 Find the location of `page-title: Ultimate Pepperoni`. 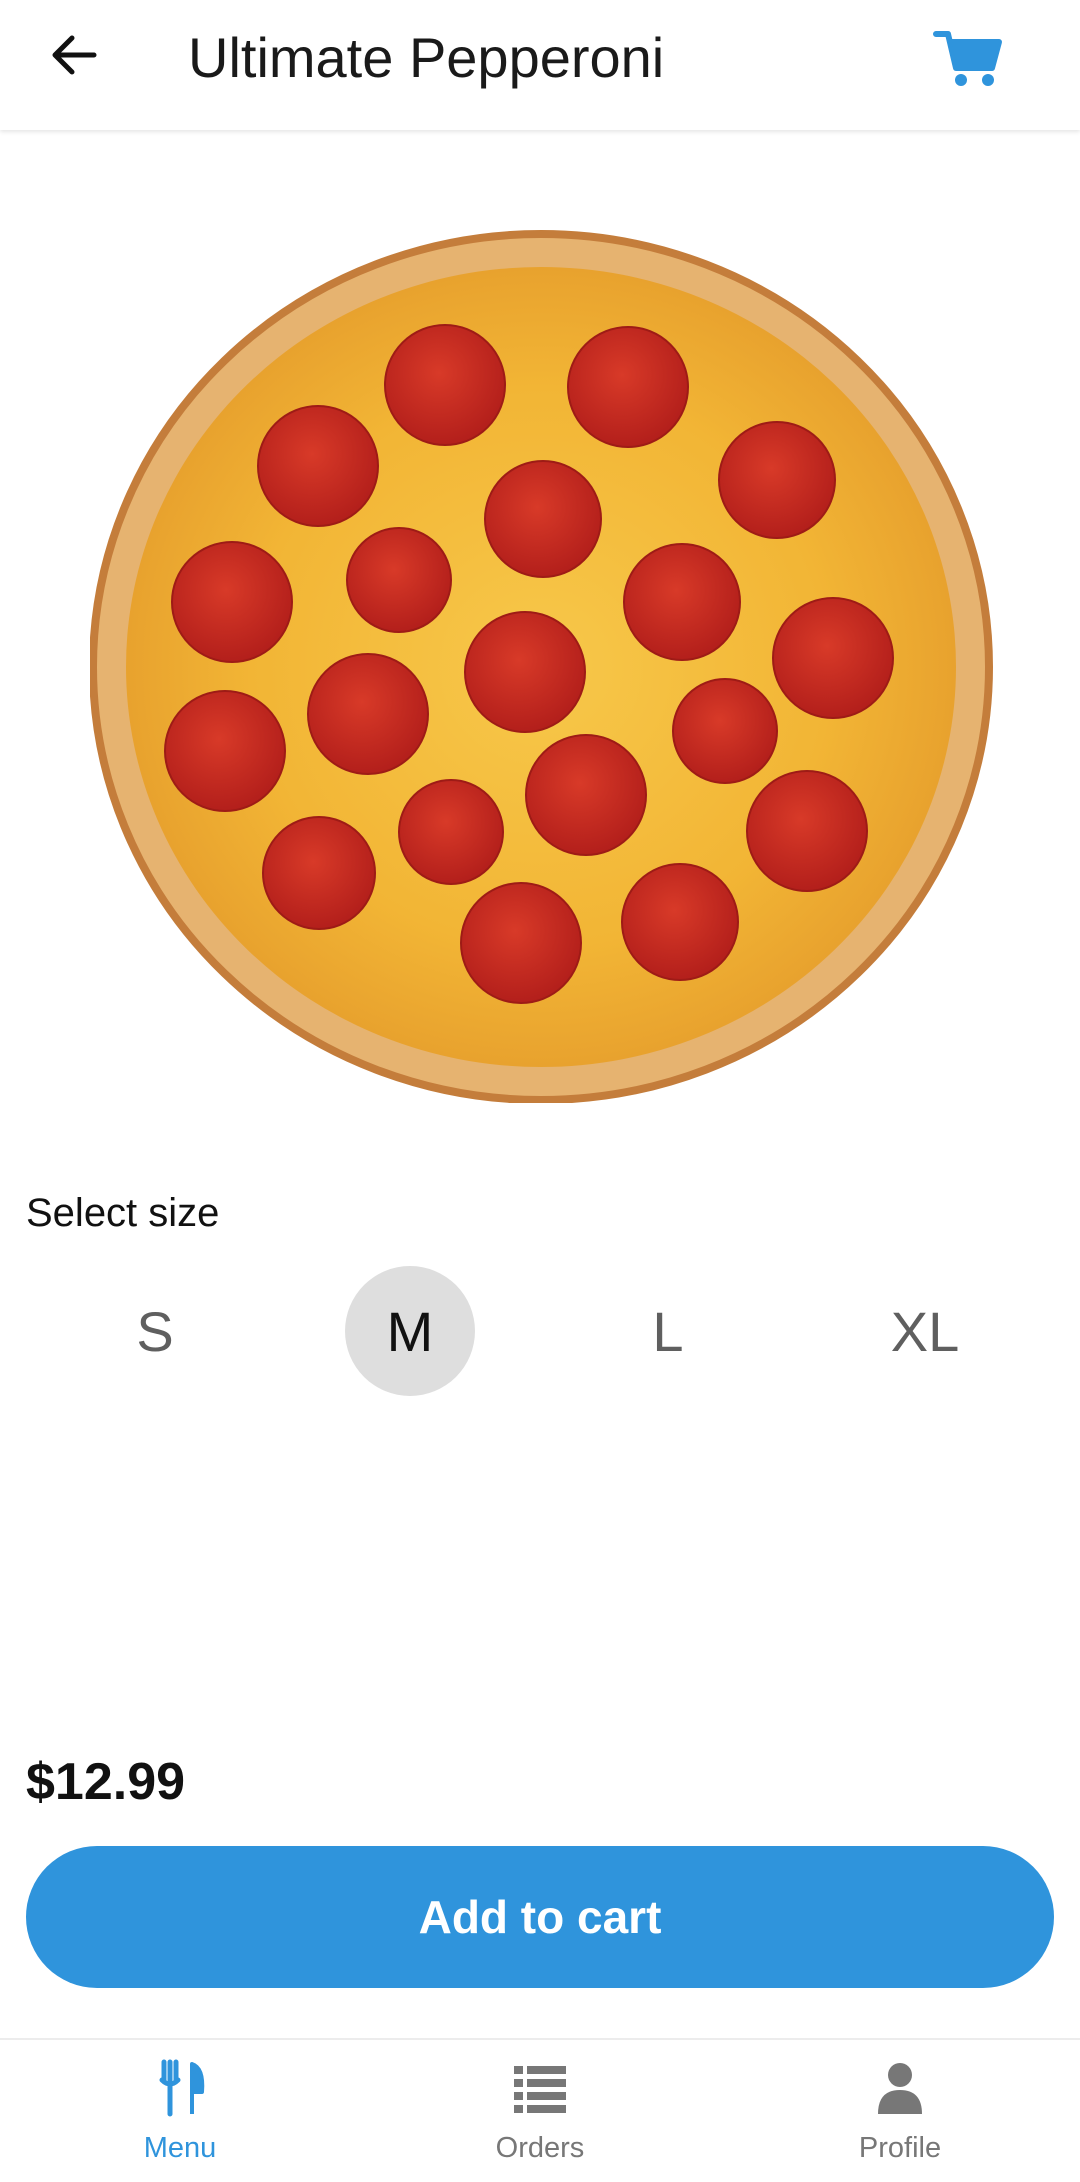

page-title: Ultimate Pepperoni is located at coordinates (426, 57).